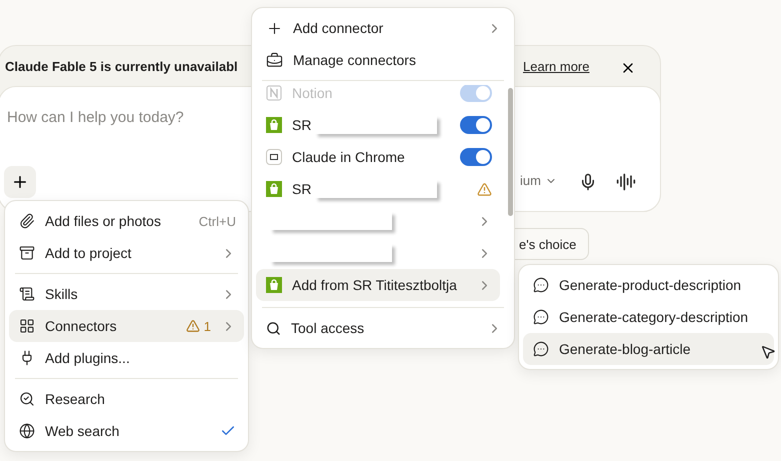 This screenshot has width=781, height=461. I want to click on prompt-placeholder: How can I help you today?, so click(95, 117).